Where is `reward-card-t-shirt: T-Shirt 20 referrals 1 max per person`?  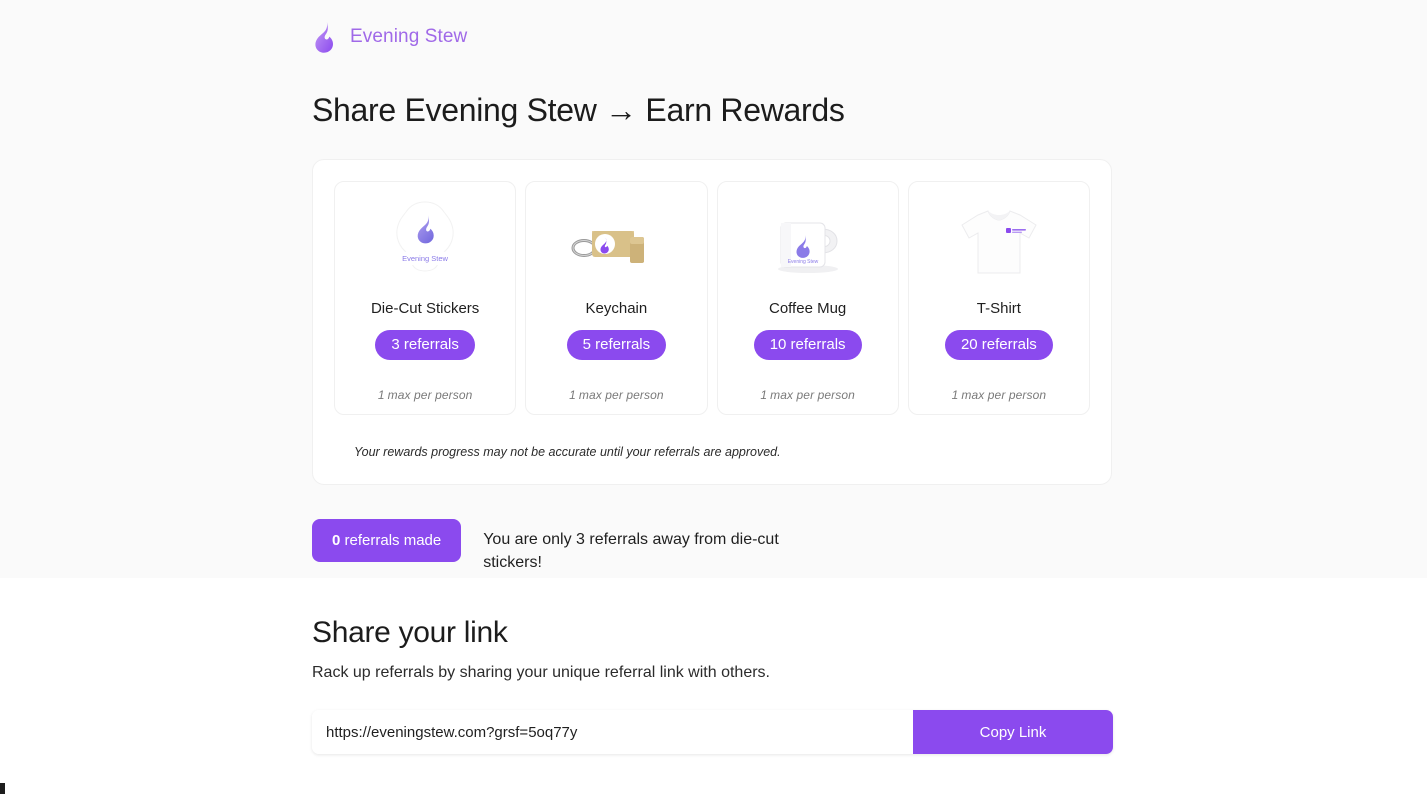 reward-card-t-shirt: T-Shirt 20 referrals 1 max per person is located at coordinates (998, 298).